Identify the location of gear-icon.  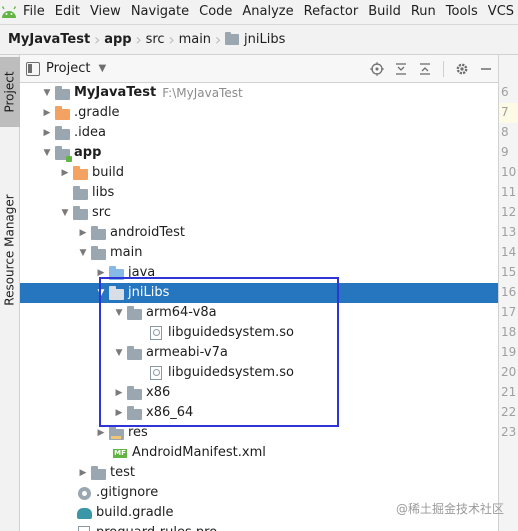
(462, 69).